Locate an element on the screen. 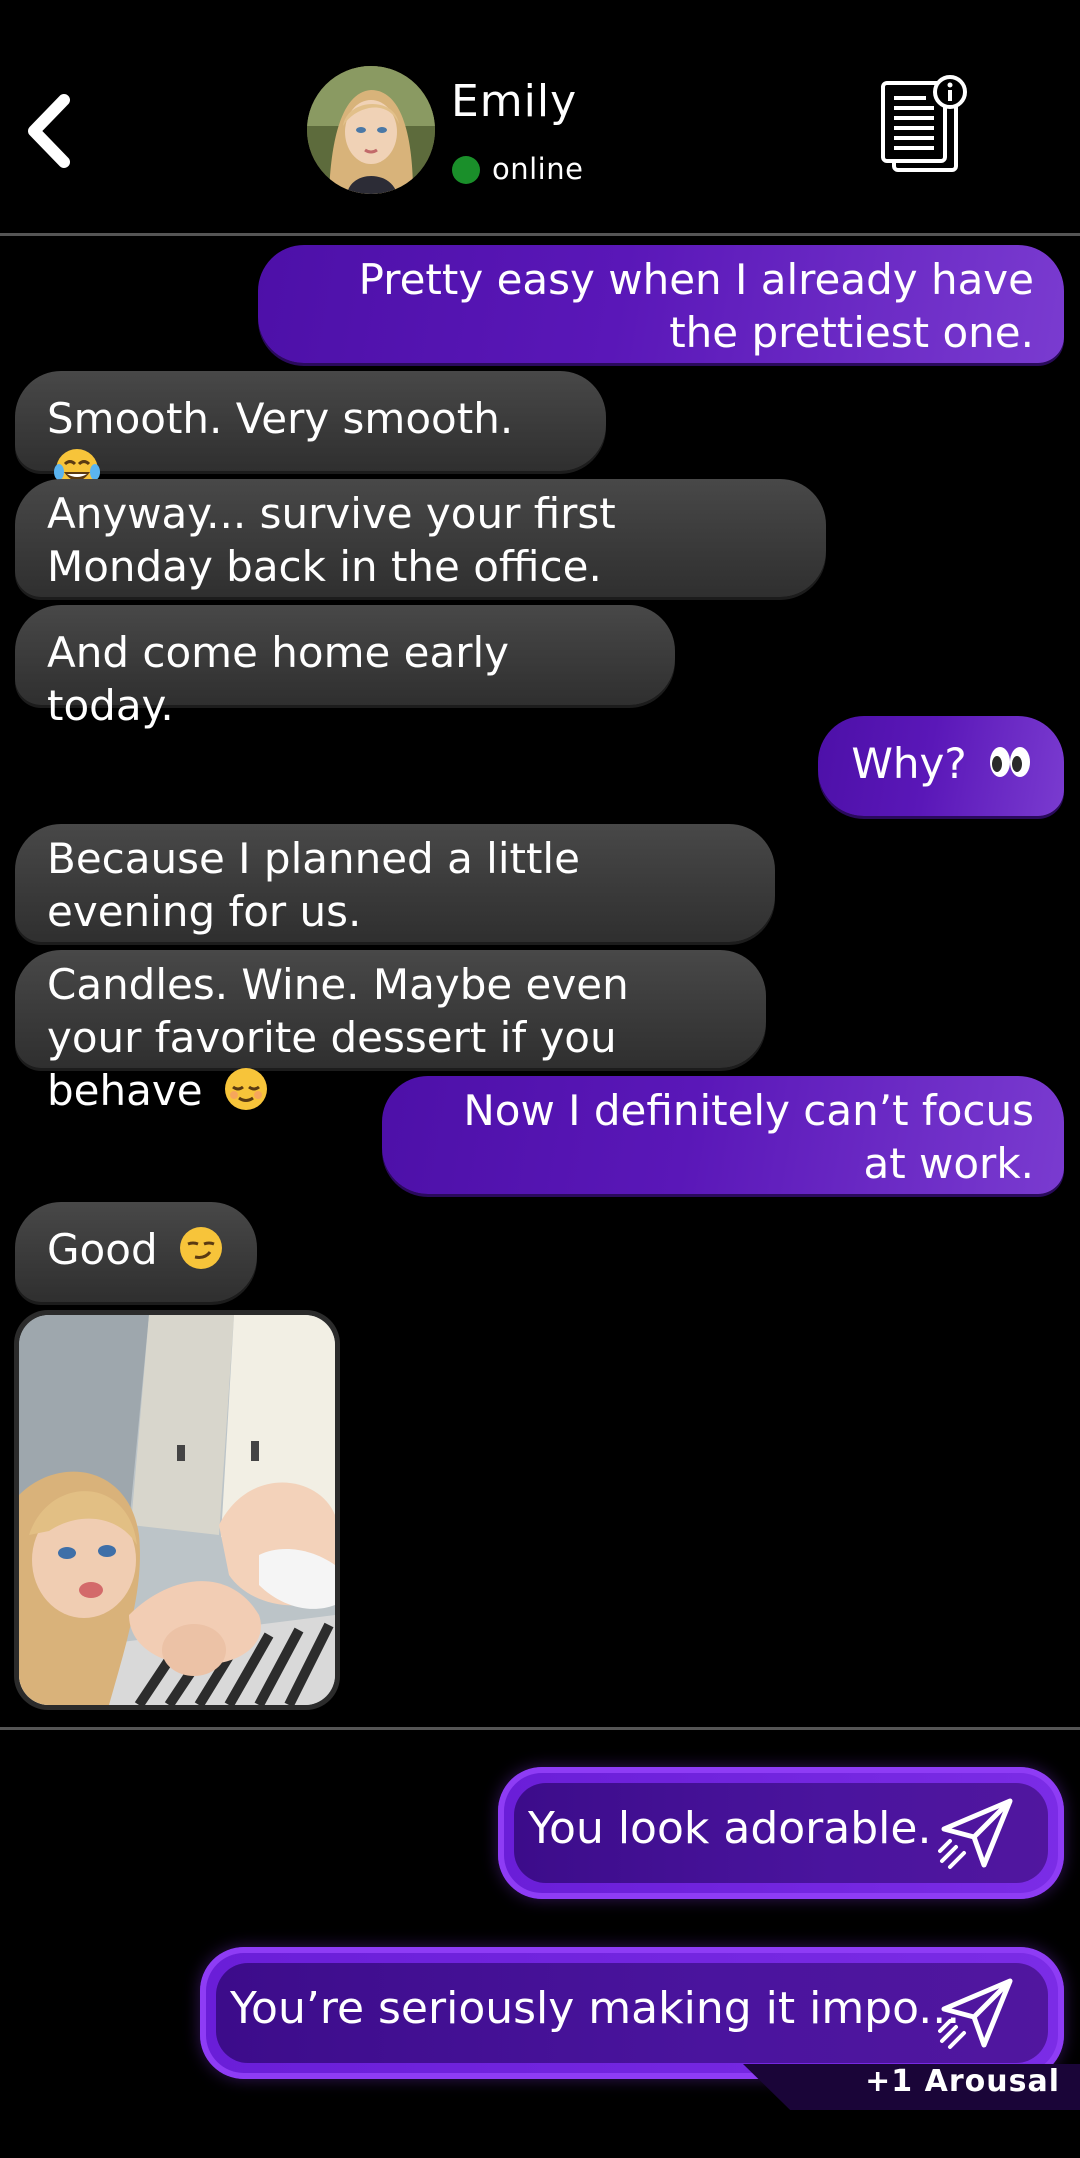 This screenshot has width=1080, height=2158. message-text: Now I definitely can’t focus at work. is located at coordinates (748, 1137).